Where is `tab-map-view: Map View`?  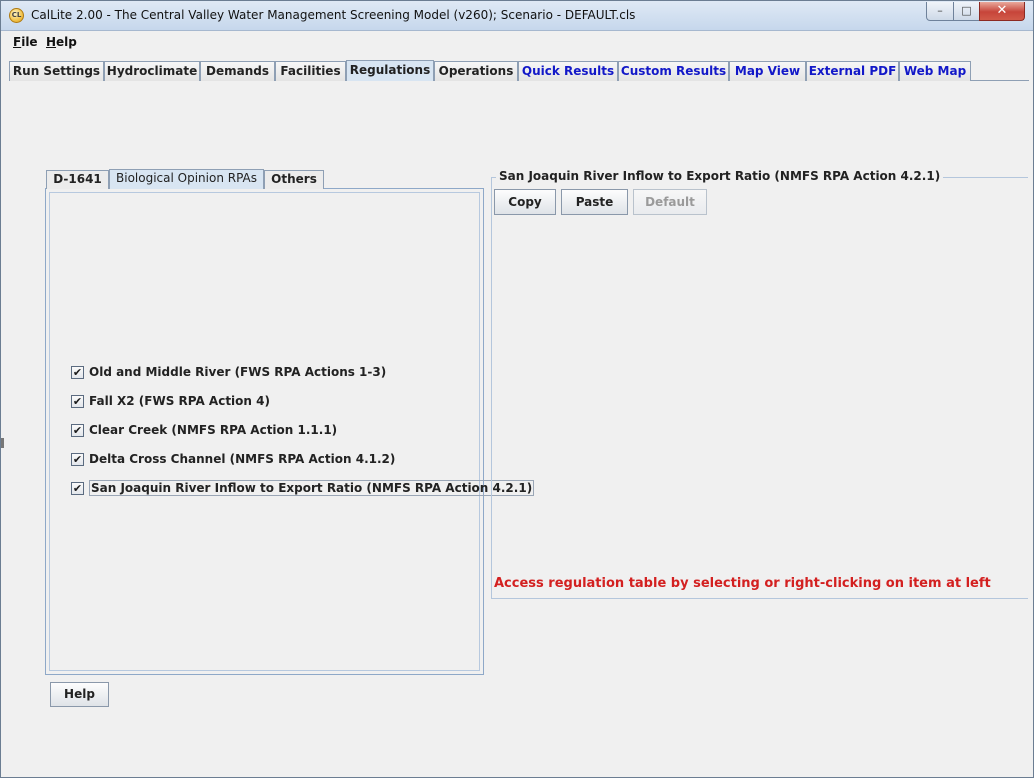 tab-map-view: Map View is located at coordinates (767, 71).